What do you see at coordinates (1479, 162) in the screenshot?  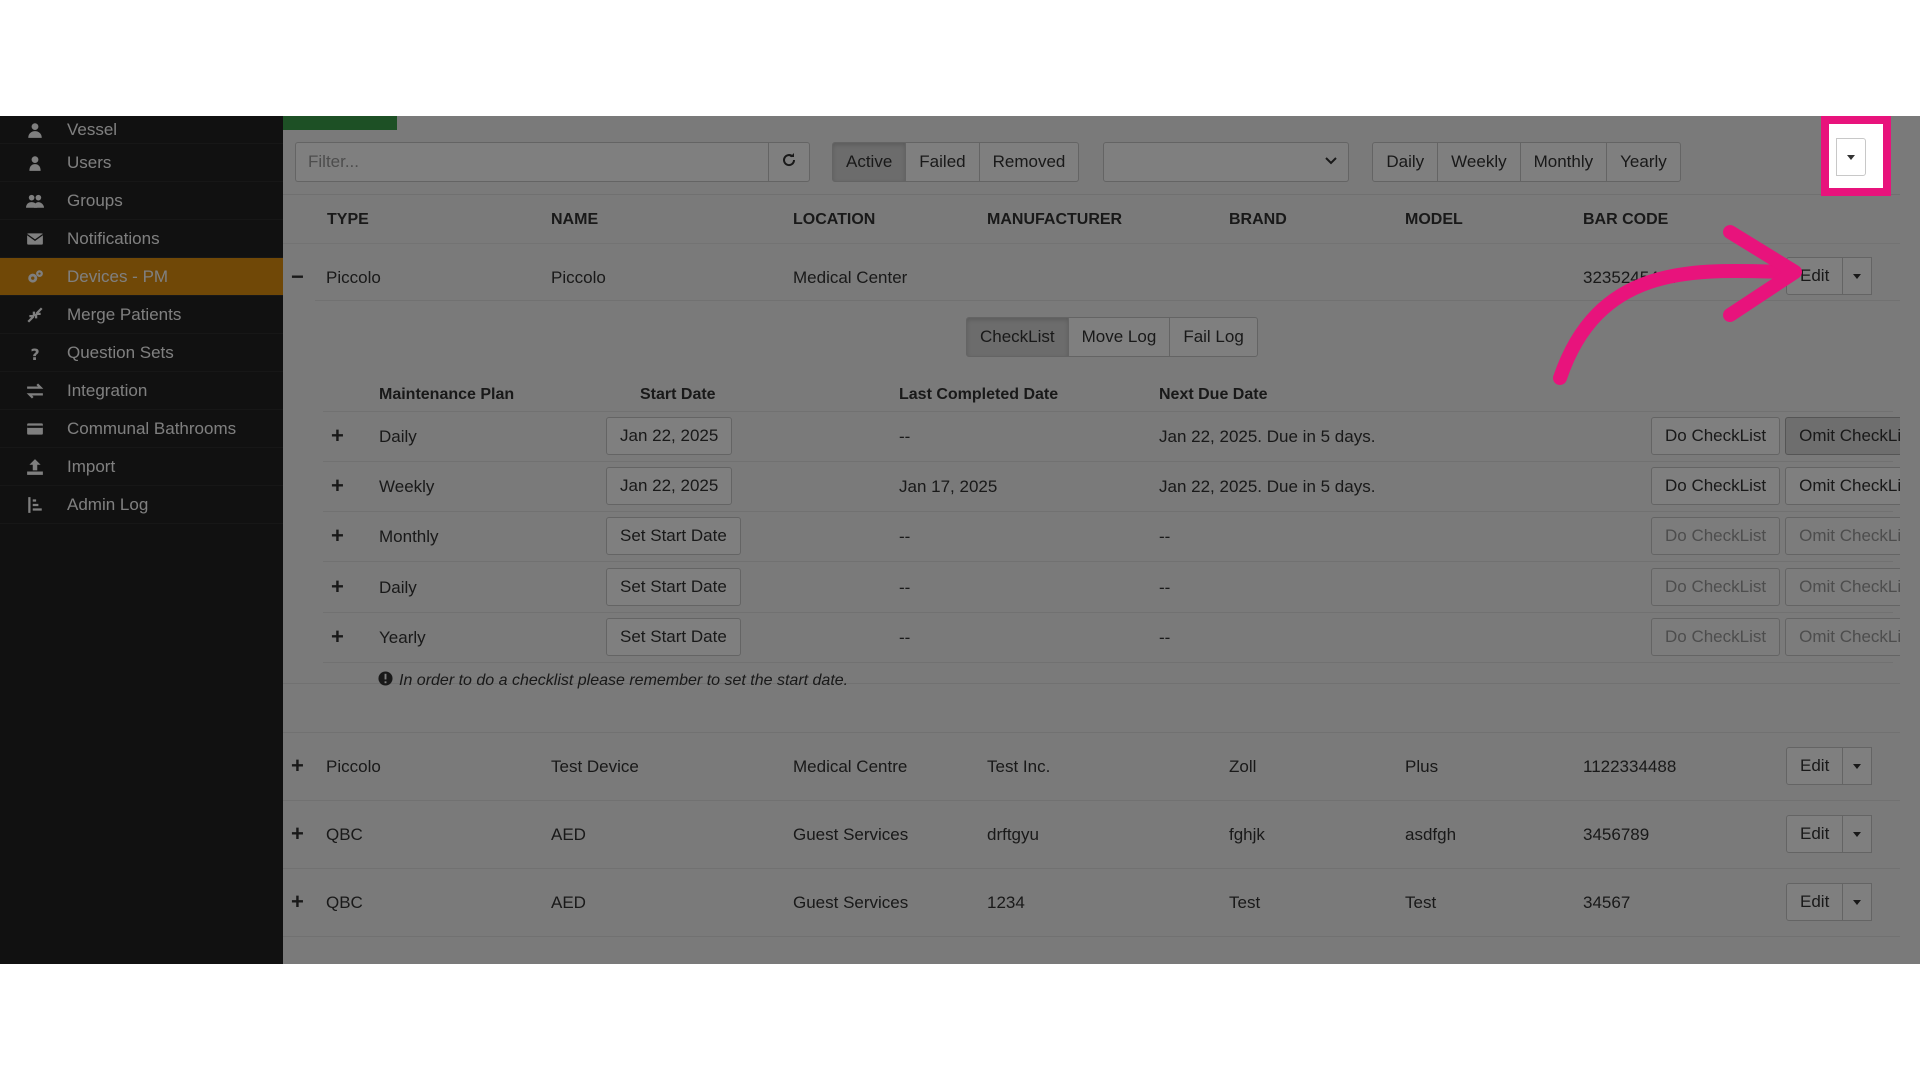 I see `period-tab-weekly: Weekly` at bounding box center [1479, 162].